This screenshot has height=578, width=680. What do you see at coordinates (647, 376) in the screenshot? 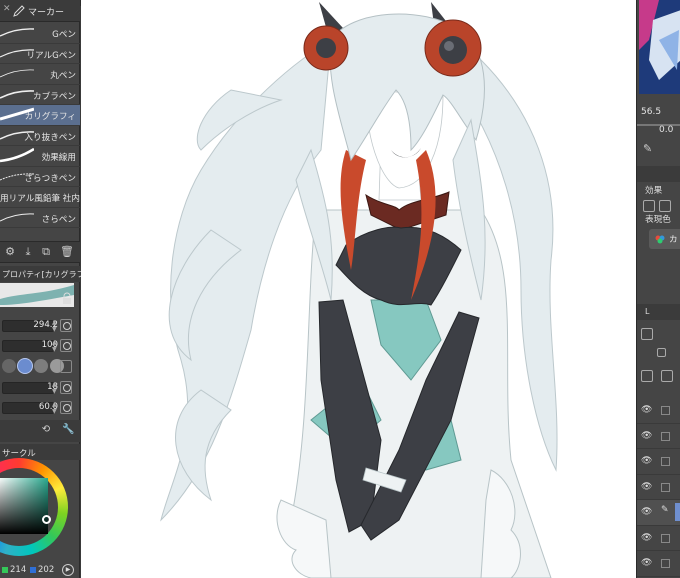
I see `new-layer-icon` at bounding box center [647, 376].